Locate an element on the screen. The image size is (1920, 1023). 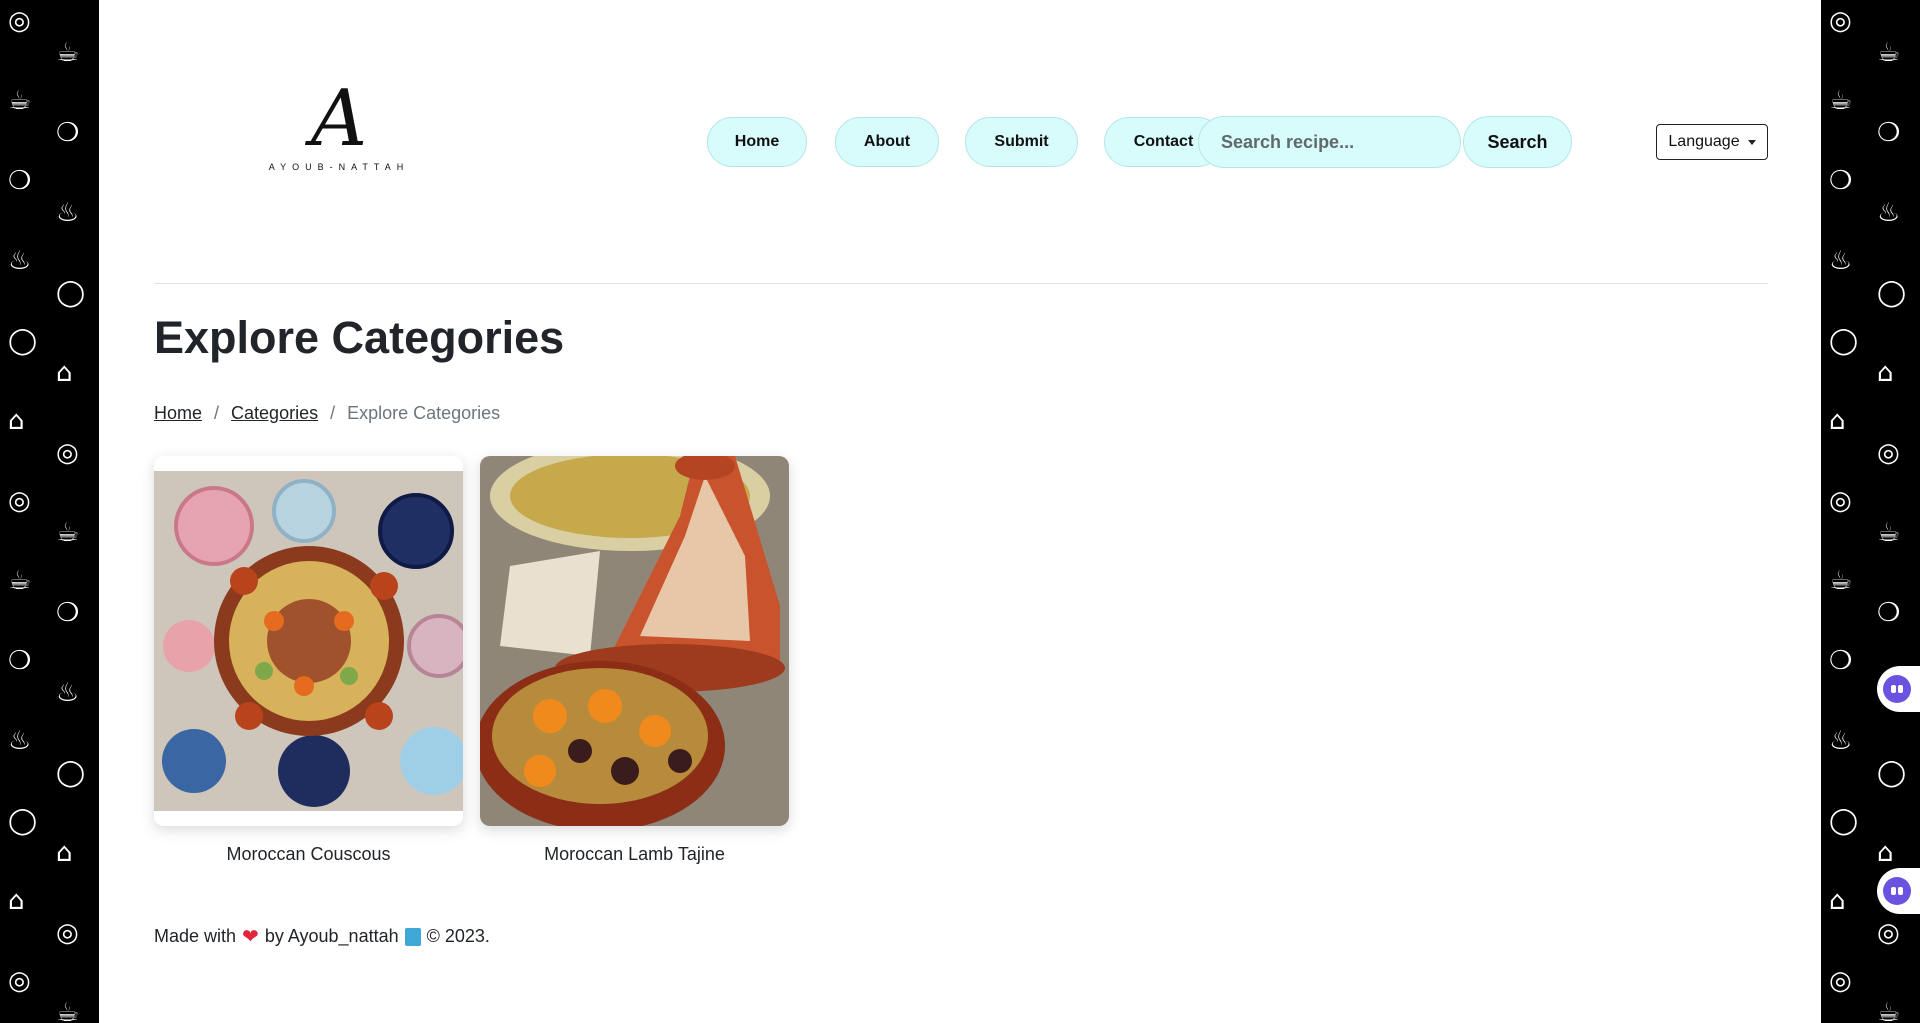
site-logo: A AYOUB-NATTAH is located at coordinates (339, 145).